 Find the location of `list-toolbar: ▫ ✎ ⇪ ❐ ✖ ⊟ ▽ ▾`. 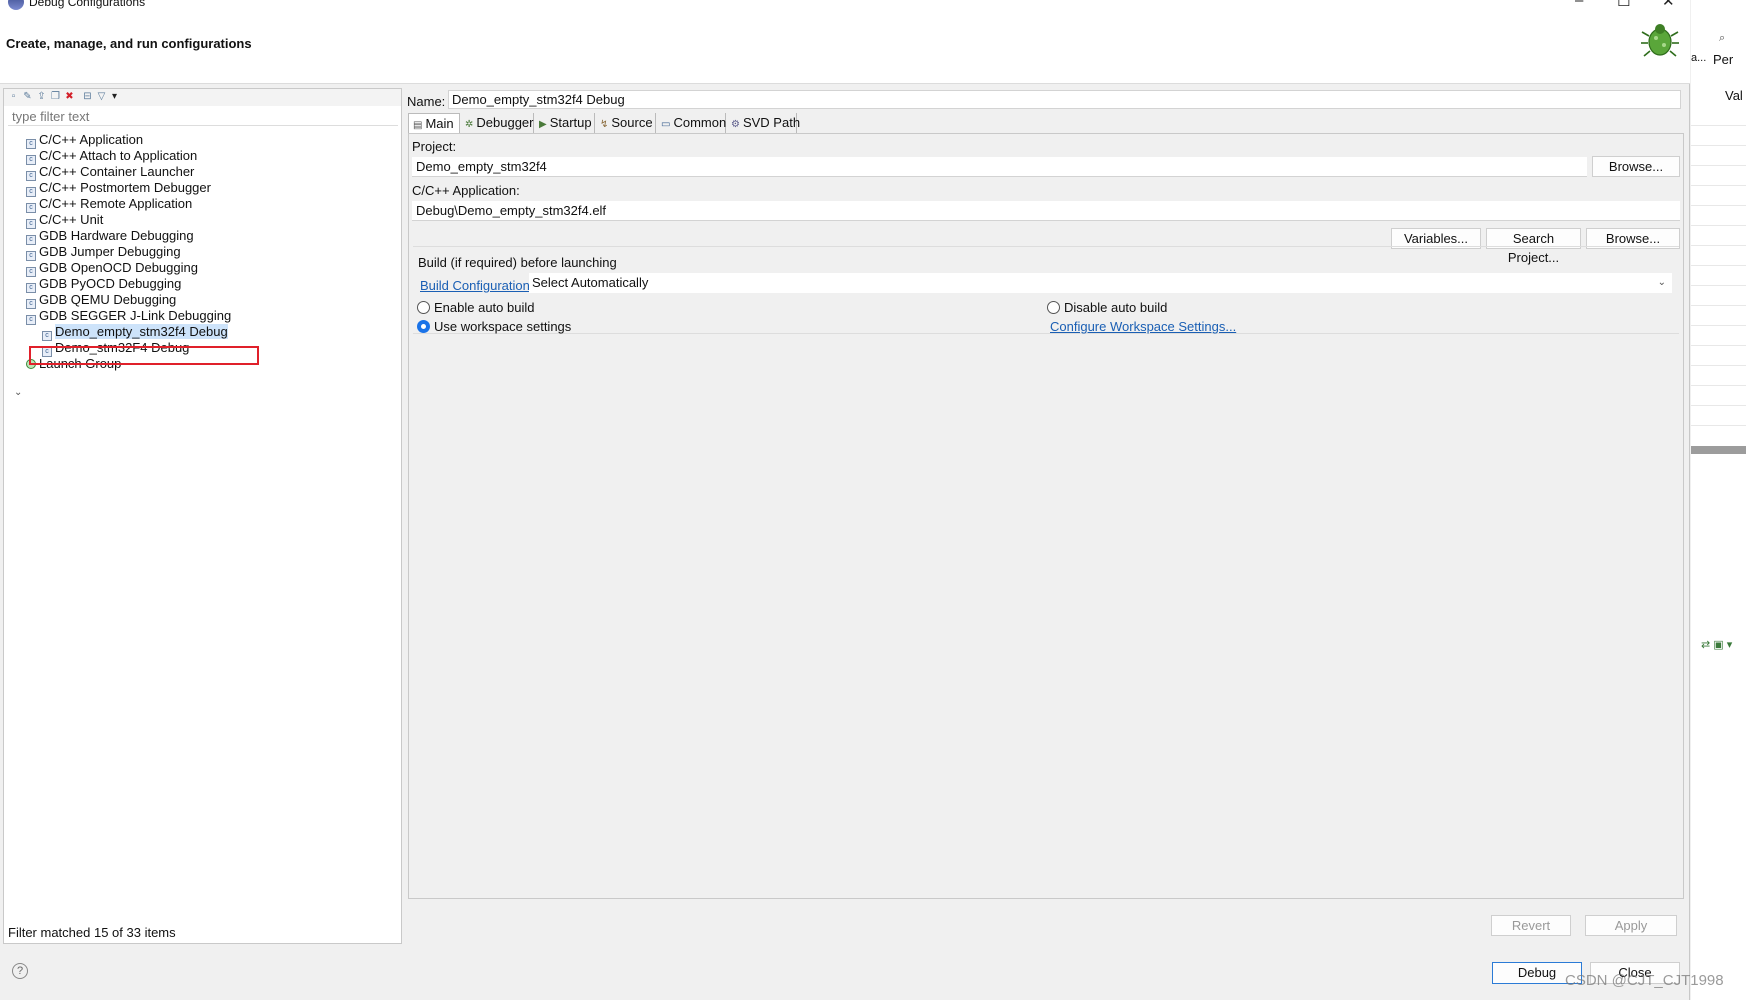

list-toolbar: ▫ ✎ ⇪ ❐ ✖ ⊟ ▽ ▾ is located at coordinates (202, 97).